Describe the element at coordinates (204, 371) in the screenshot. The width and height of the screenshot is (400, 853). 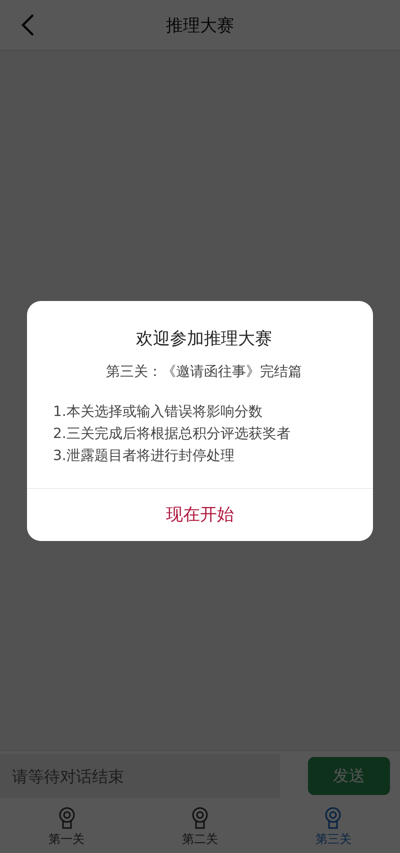
I see `dialog-subtitle: 第三关：《邀请函往事》完结篇` at that location.